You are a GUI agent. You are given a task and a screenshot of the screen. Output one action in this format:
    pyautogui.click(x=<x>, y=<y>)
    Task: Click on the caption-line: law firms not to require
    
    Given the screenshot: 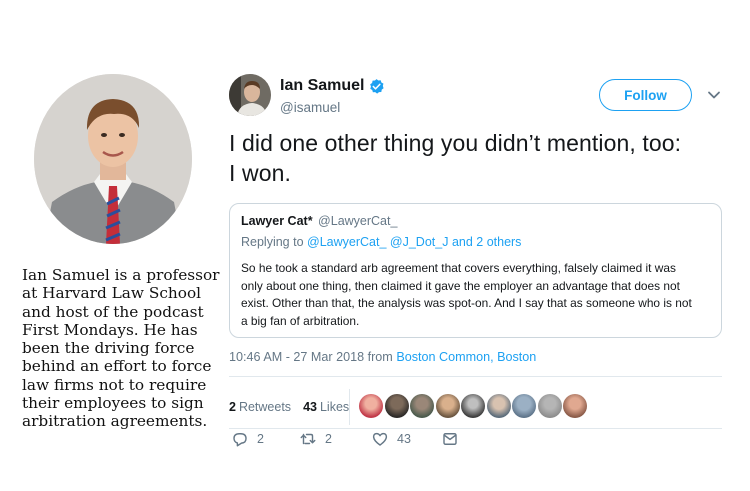 What is the action you would take?
    pyautogui.click(x=114, y=384)
    